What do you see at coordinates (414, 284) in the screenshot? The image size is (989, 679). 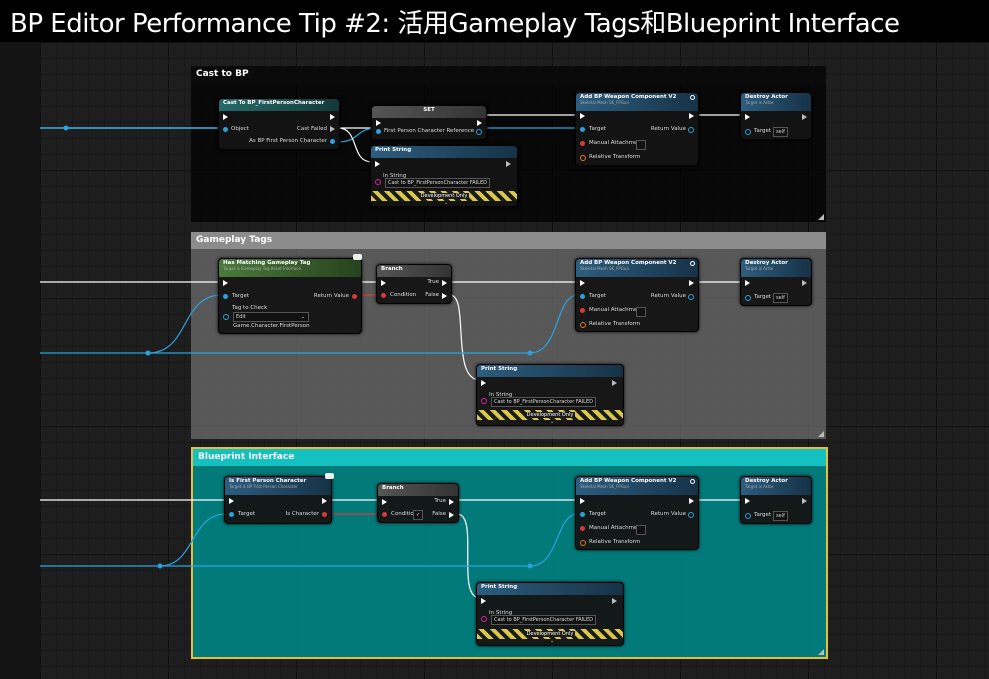 I see `branch-node: Branch True Condition False` at bounding box center [414, 284].